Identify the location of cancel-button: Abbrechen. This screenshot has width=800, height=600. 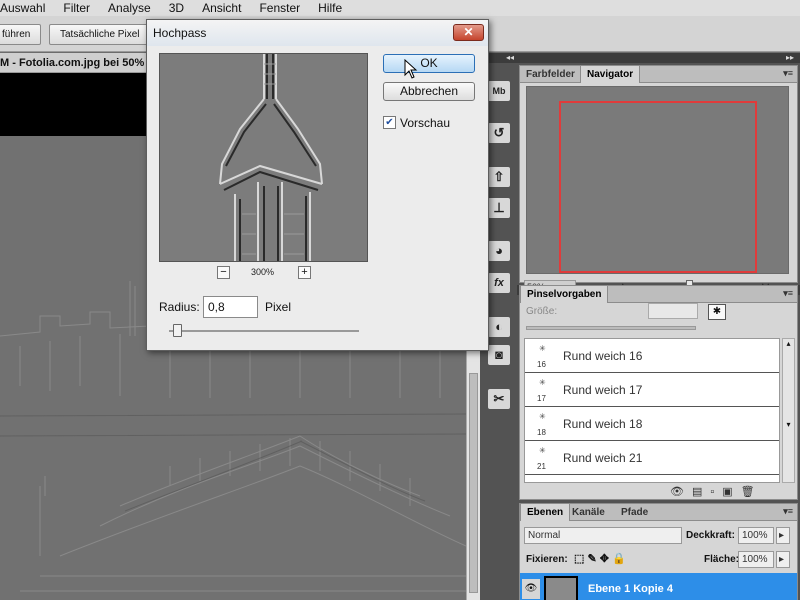
(429, 91).